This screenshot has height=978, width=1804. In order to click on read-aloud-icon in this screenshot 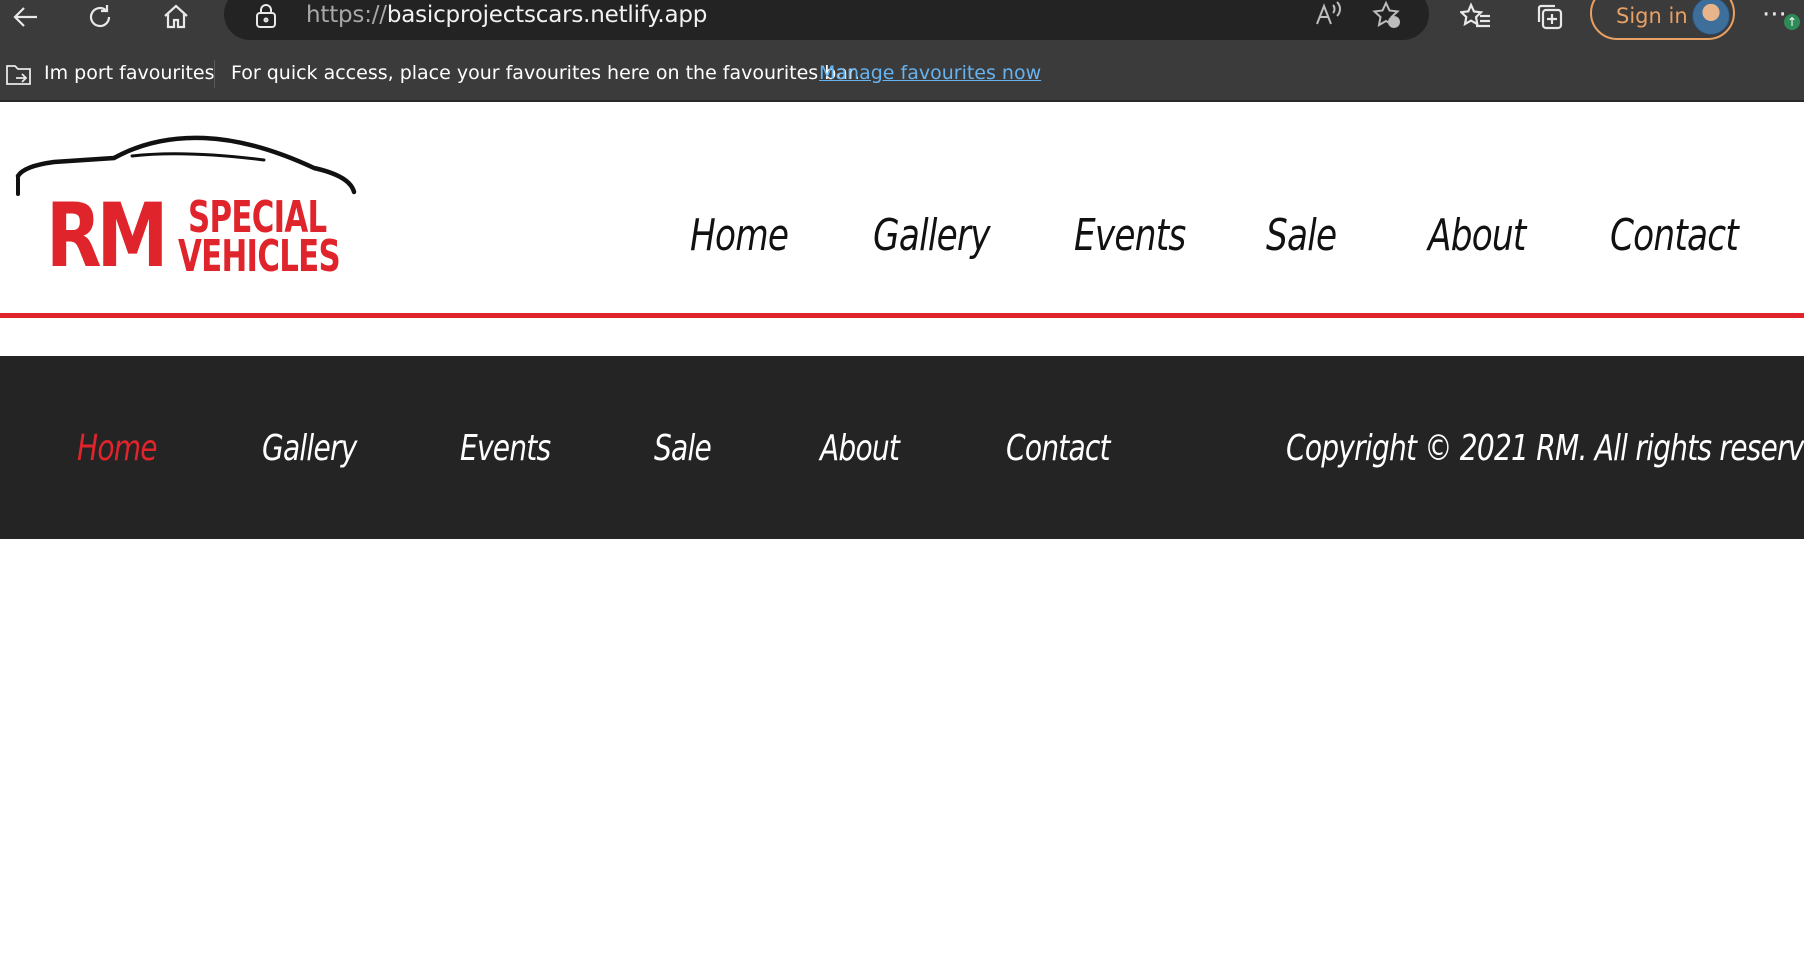, I will do `click(1329, 16)`.